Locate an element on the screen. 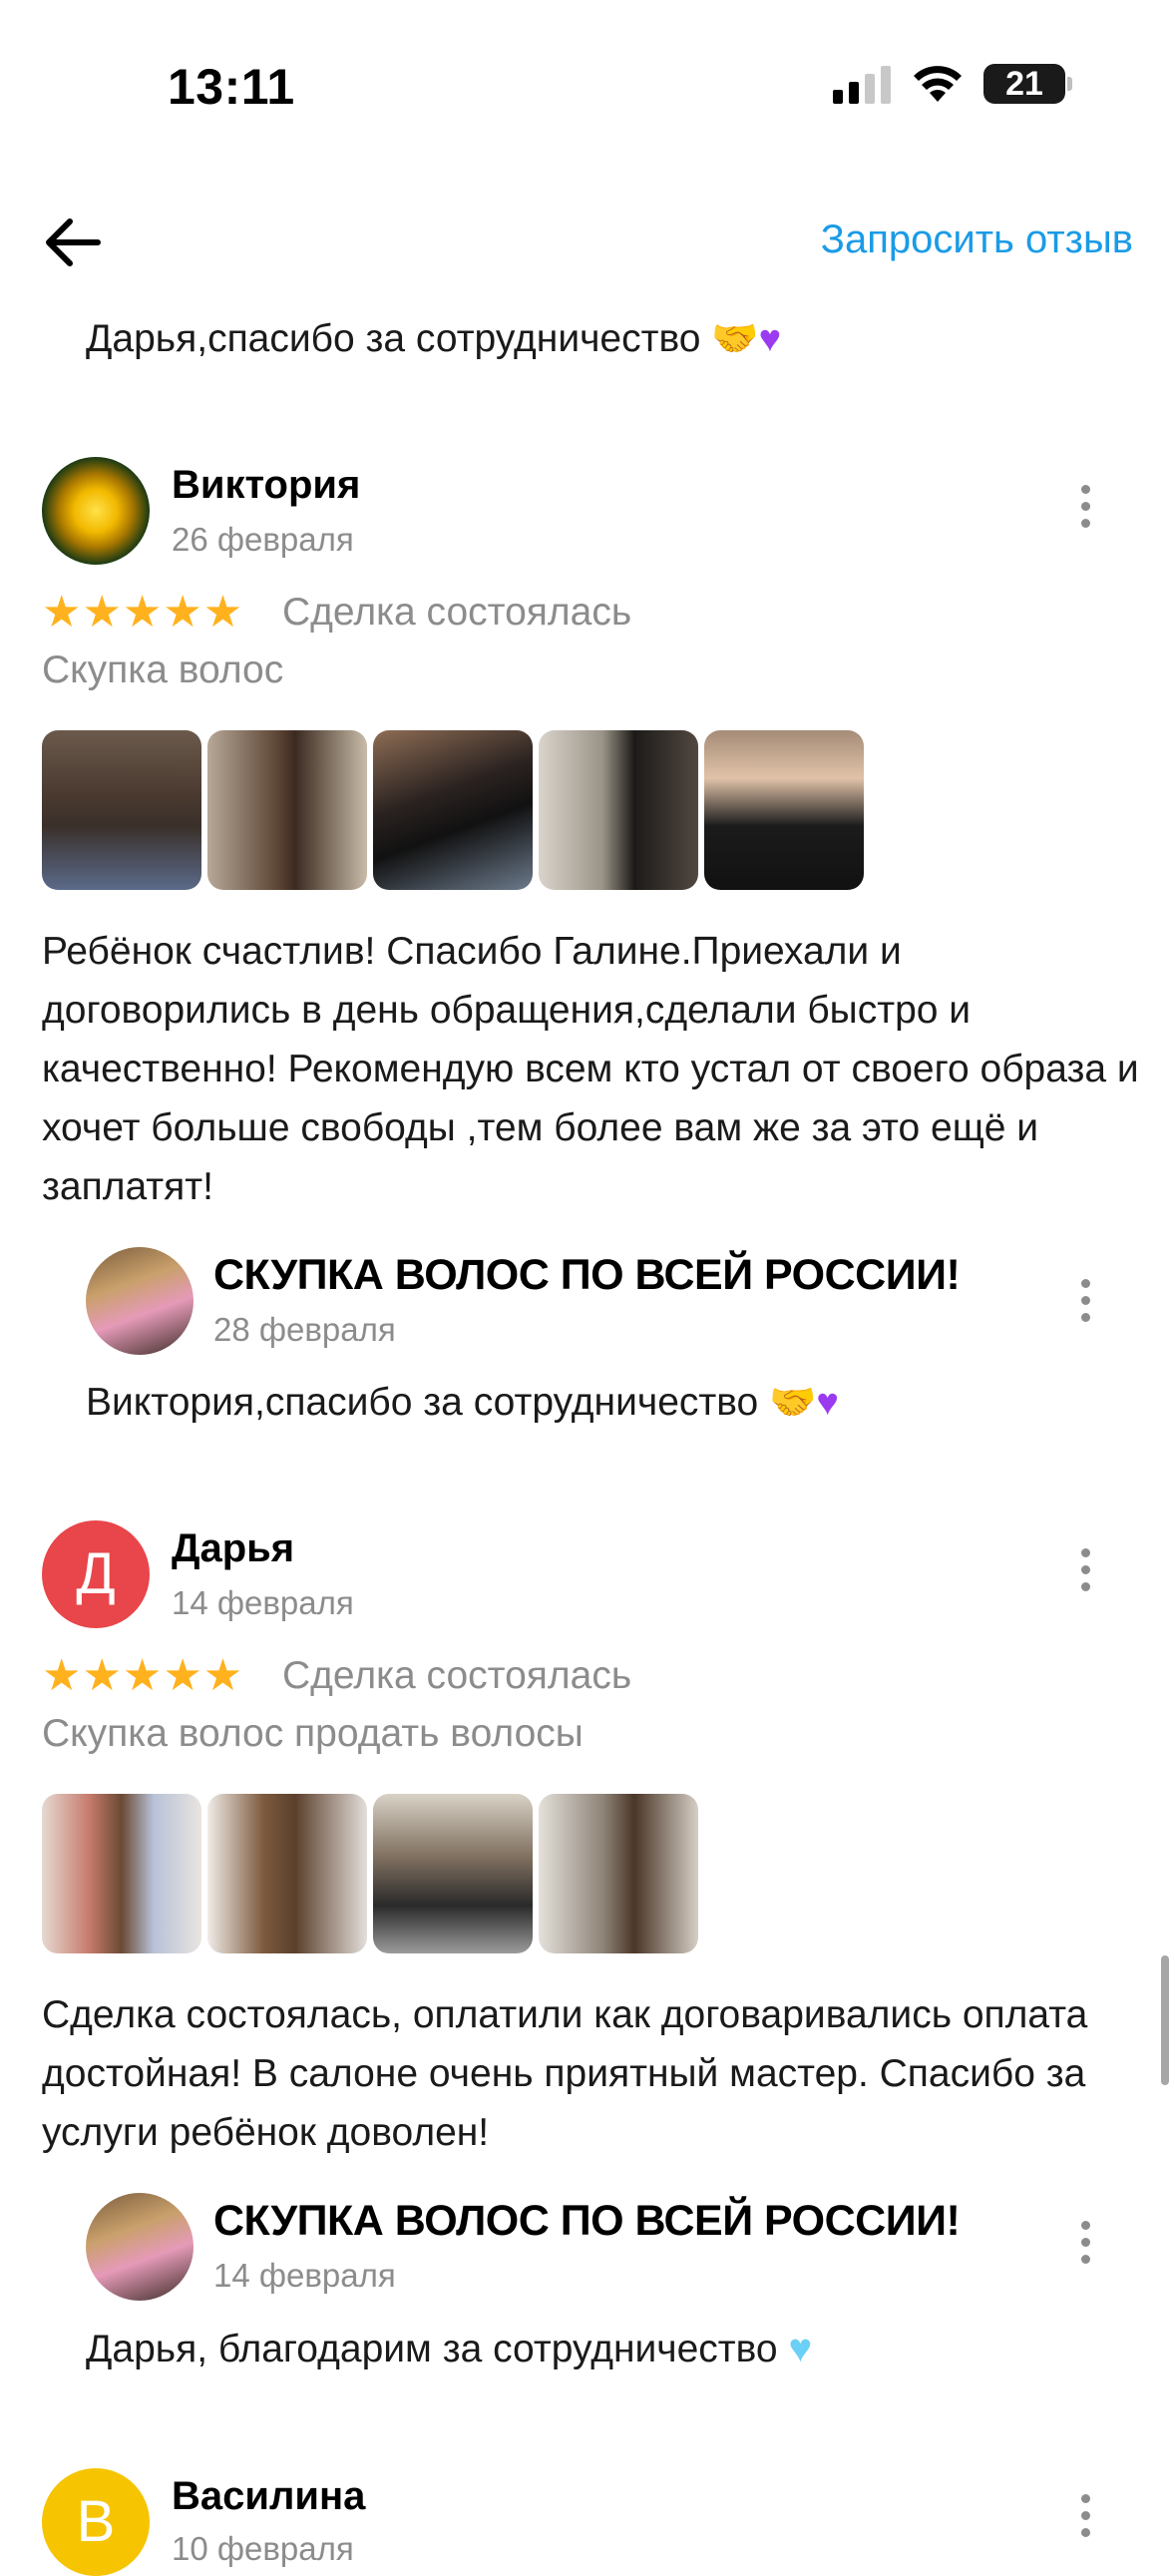  cellular-signal-icon is located at coordinates (862, 85).